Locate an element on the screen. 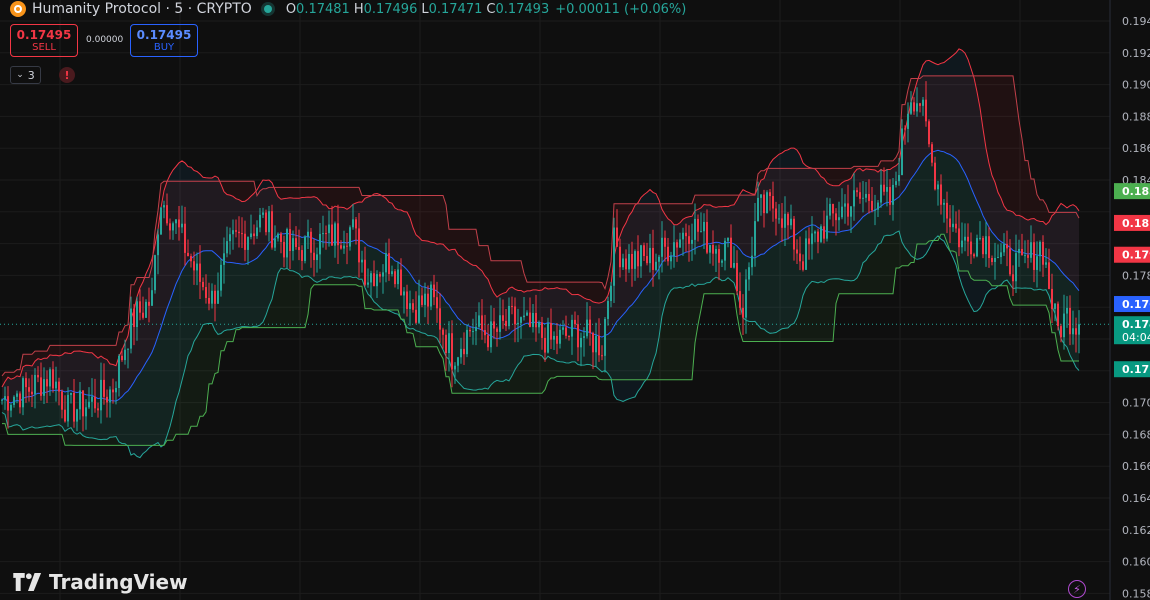 The width and height of the screenshot is (1150, 600). coin-logo-icon is located at coordinates (18, 9).